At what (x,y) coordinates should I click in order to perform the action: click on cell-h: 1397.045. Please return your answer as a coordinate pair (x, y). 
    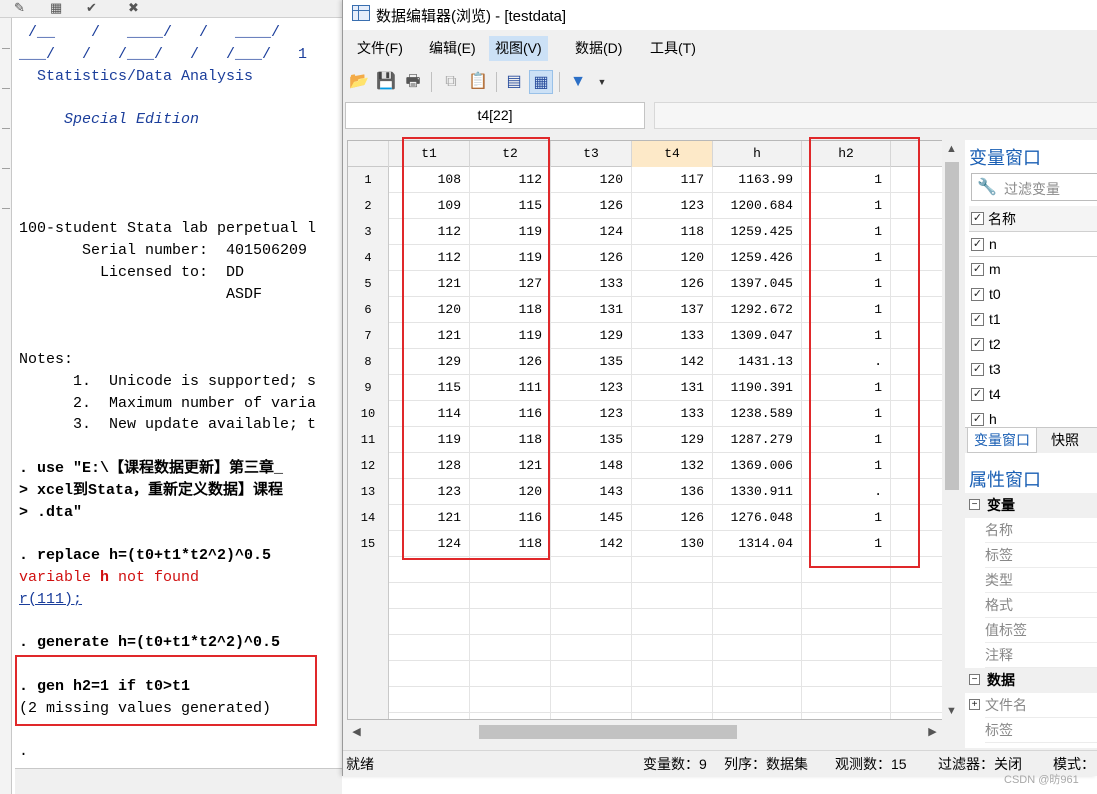
    Looking at the image, I should click on (757, 284).